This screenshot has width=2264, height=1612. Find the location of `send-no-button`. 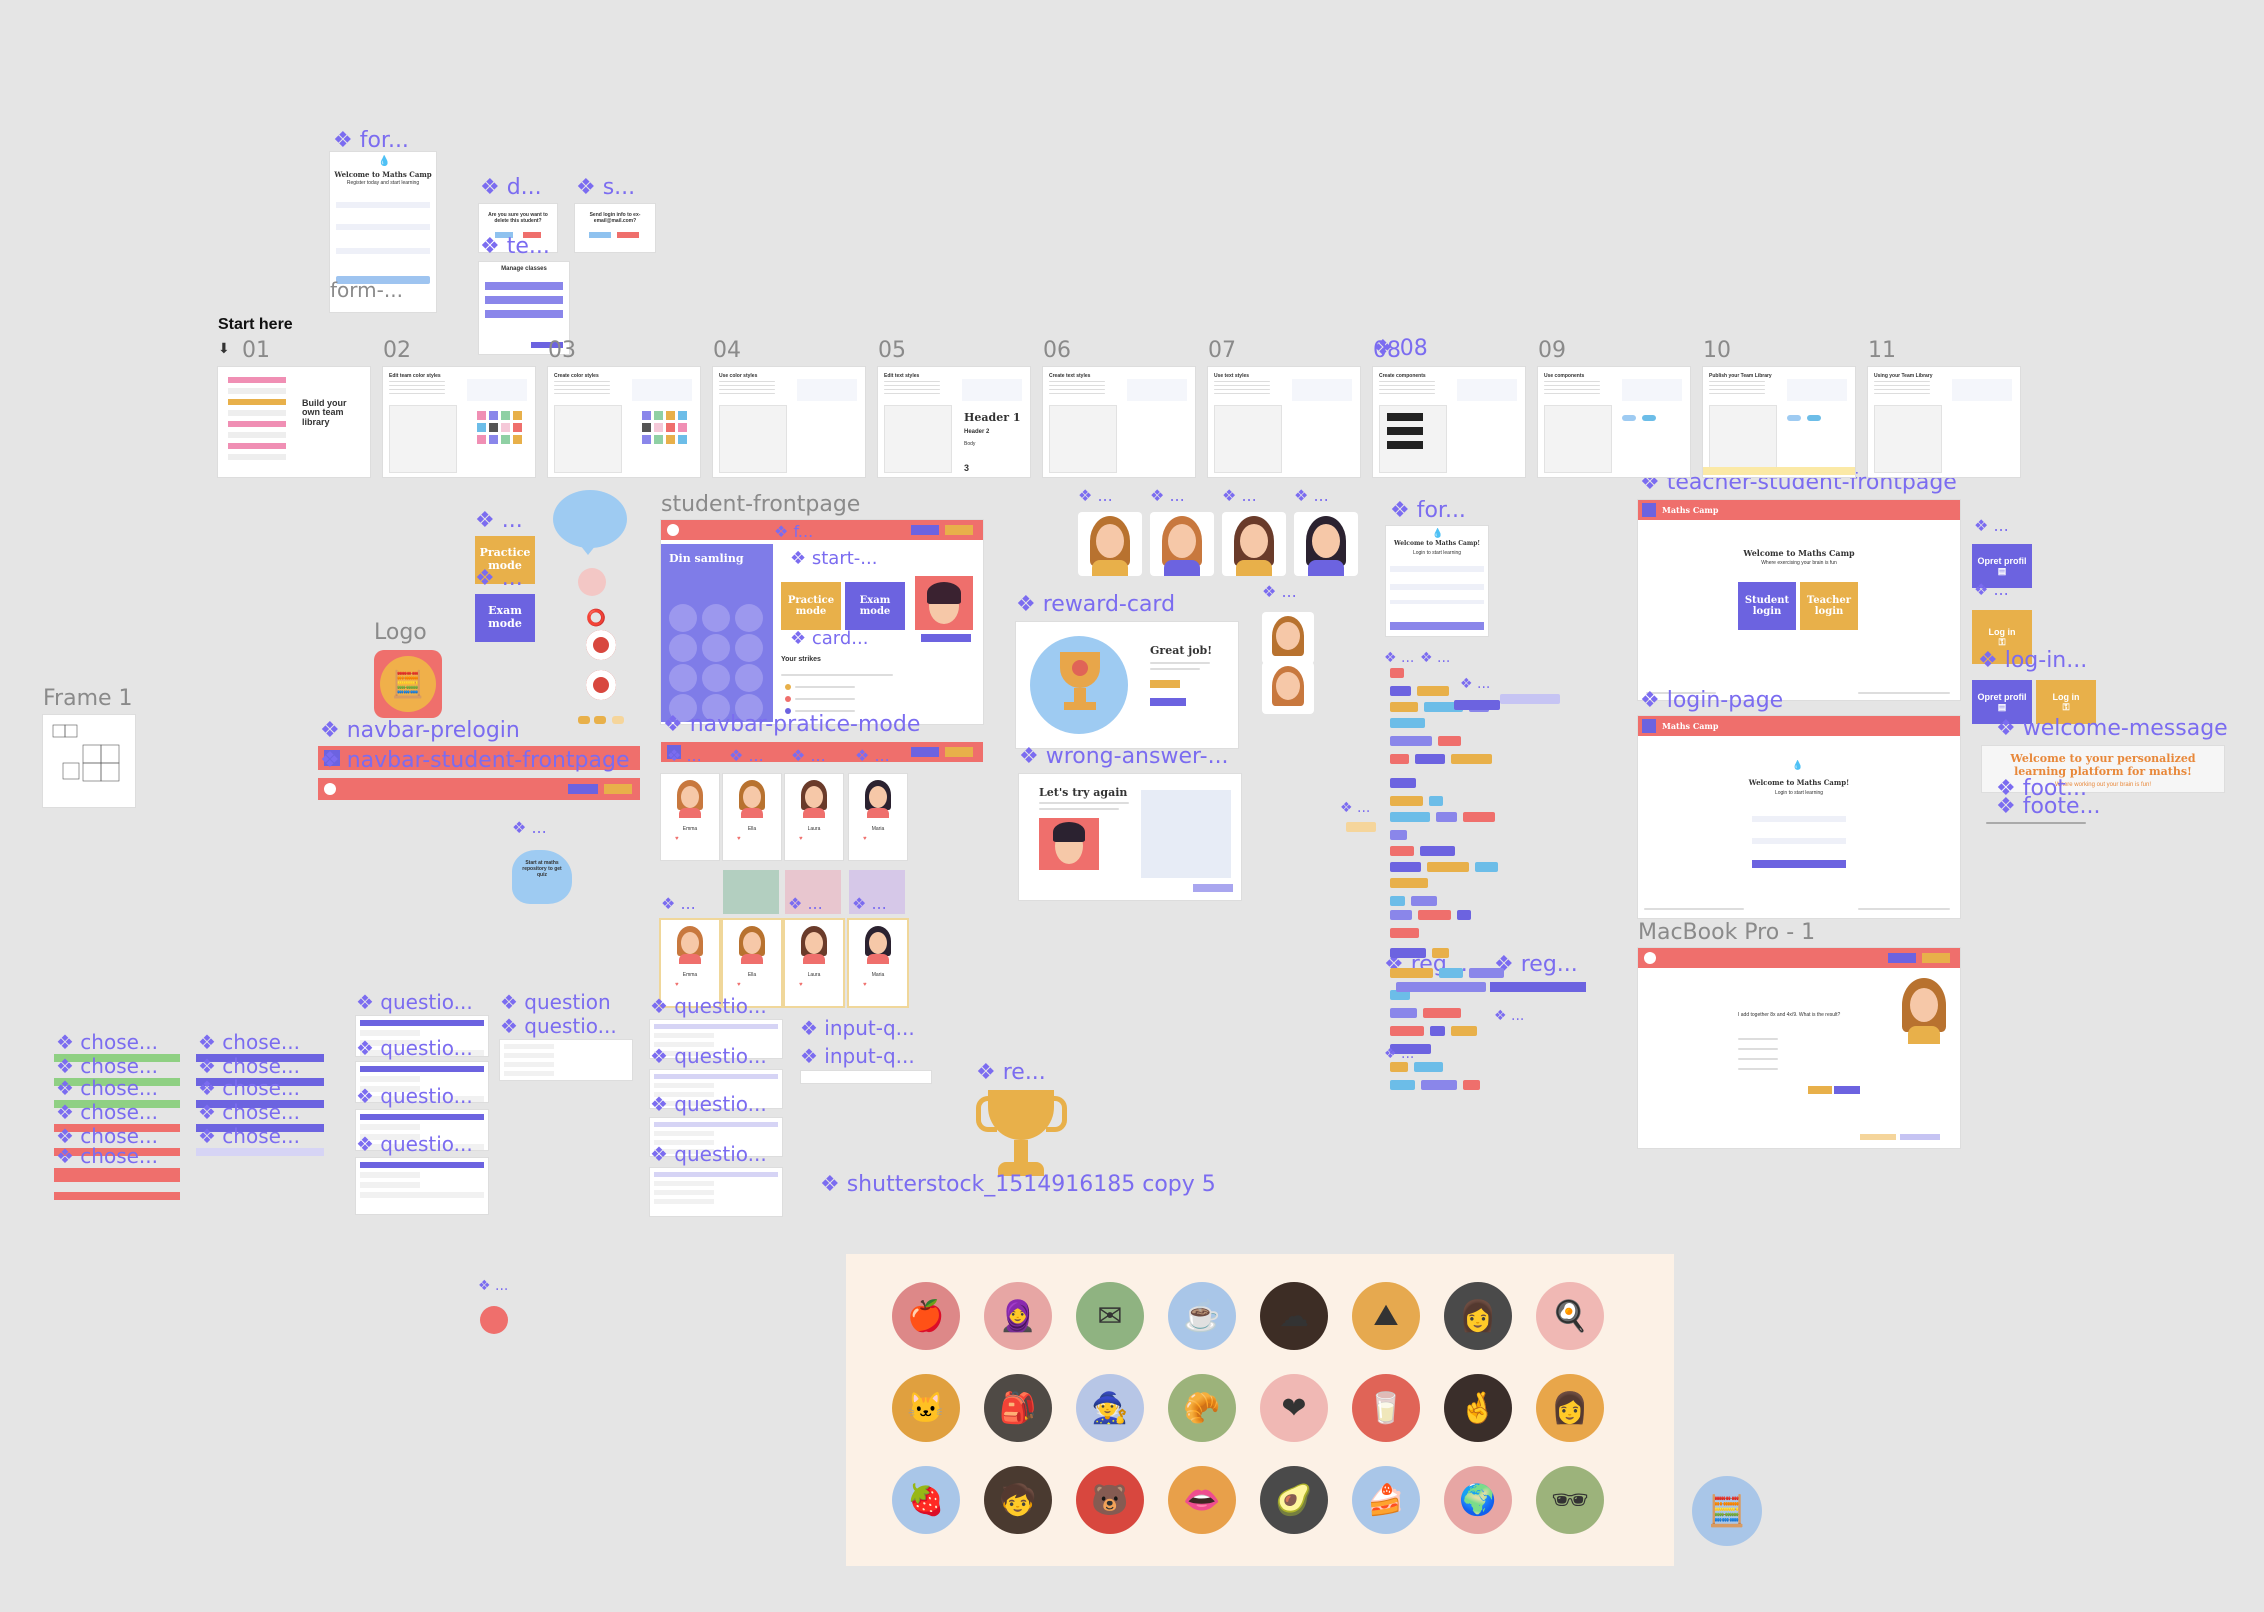

send-no-button is located at coordinates (628, 235).